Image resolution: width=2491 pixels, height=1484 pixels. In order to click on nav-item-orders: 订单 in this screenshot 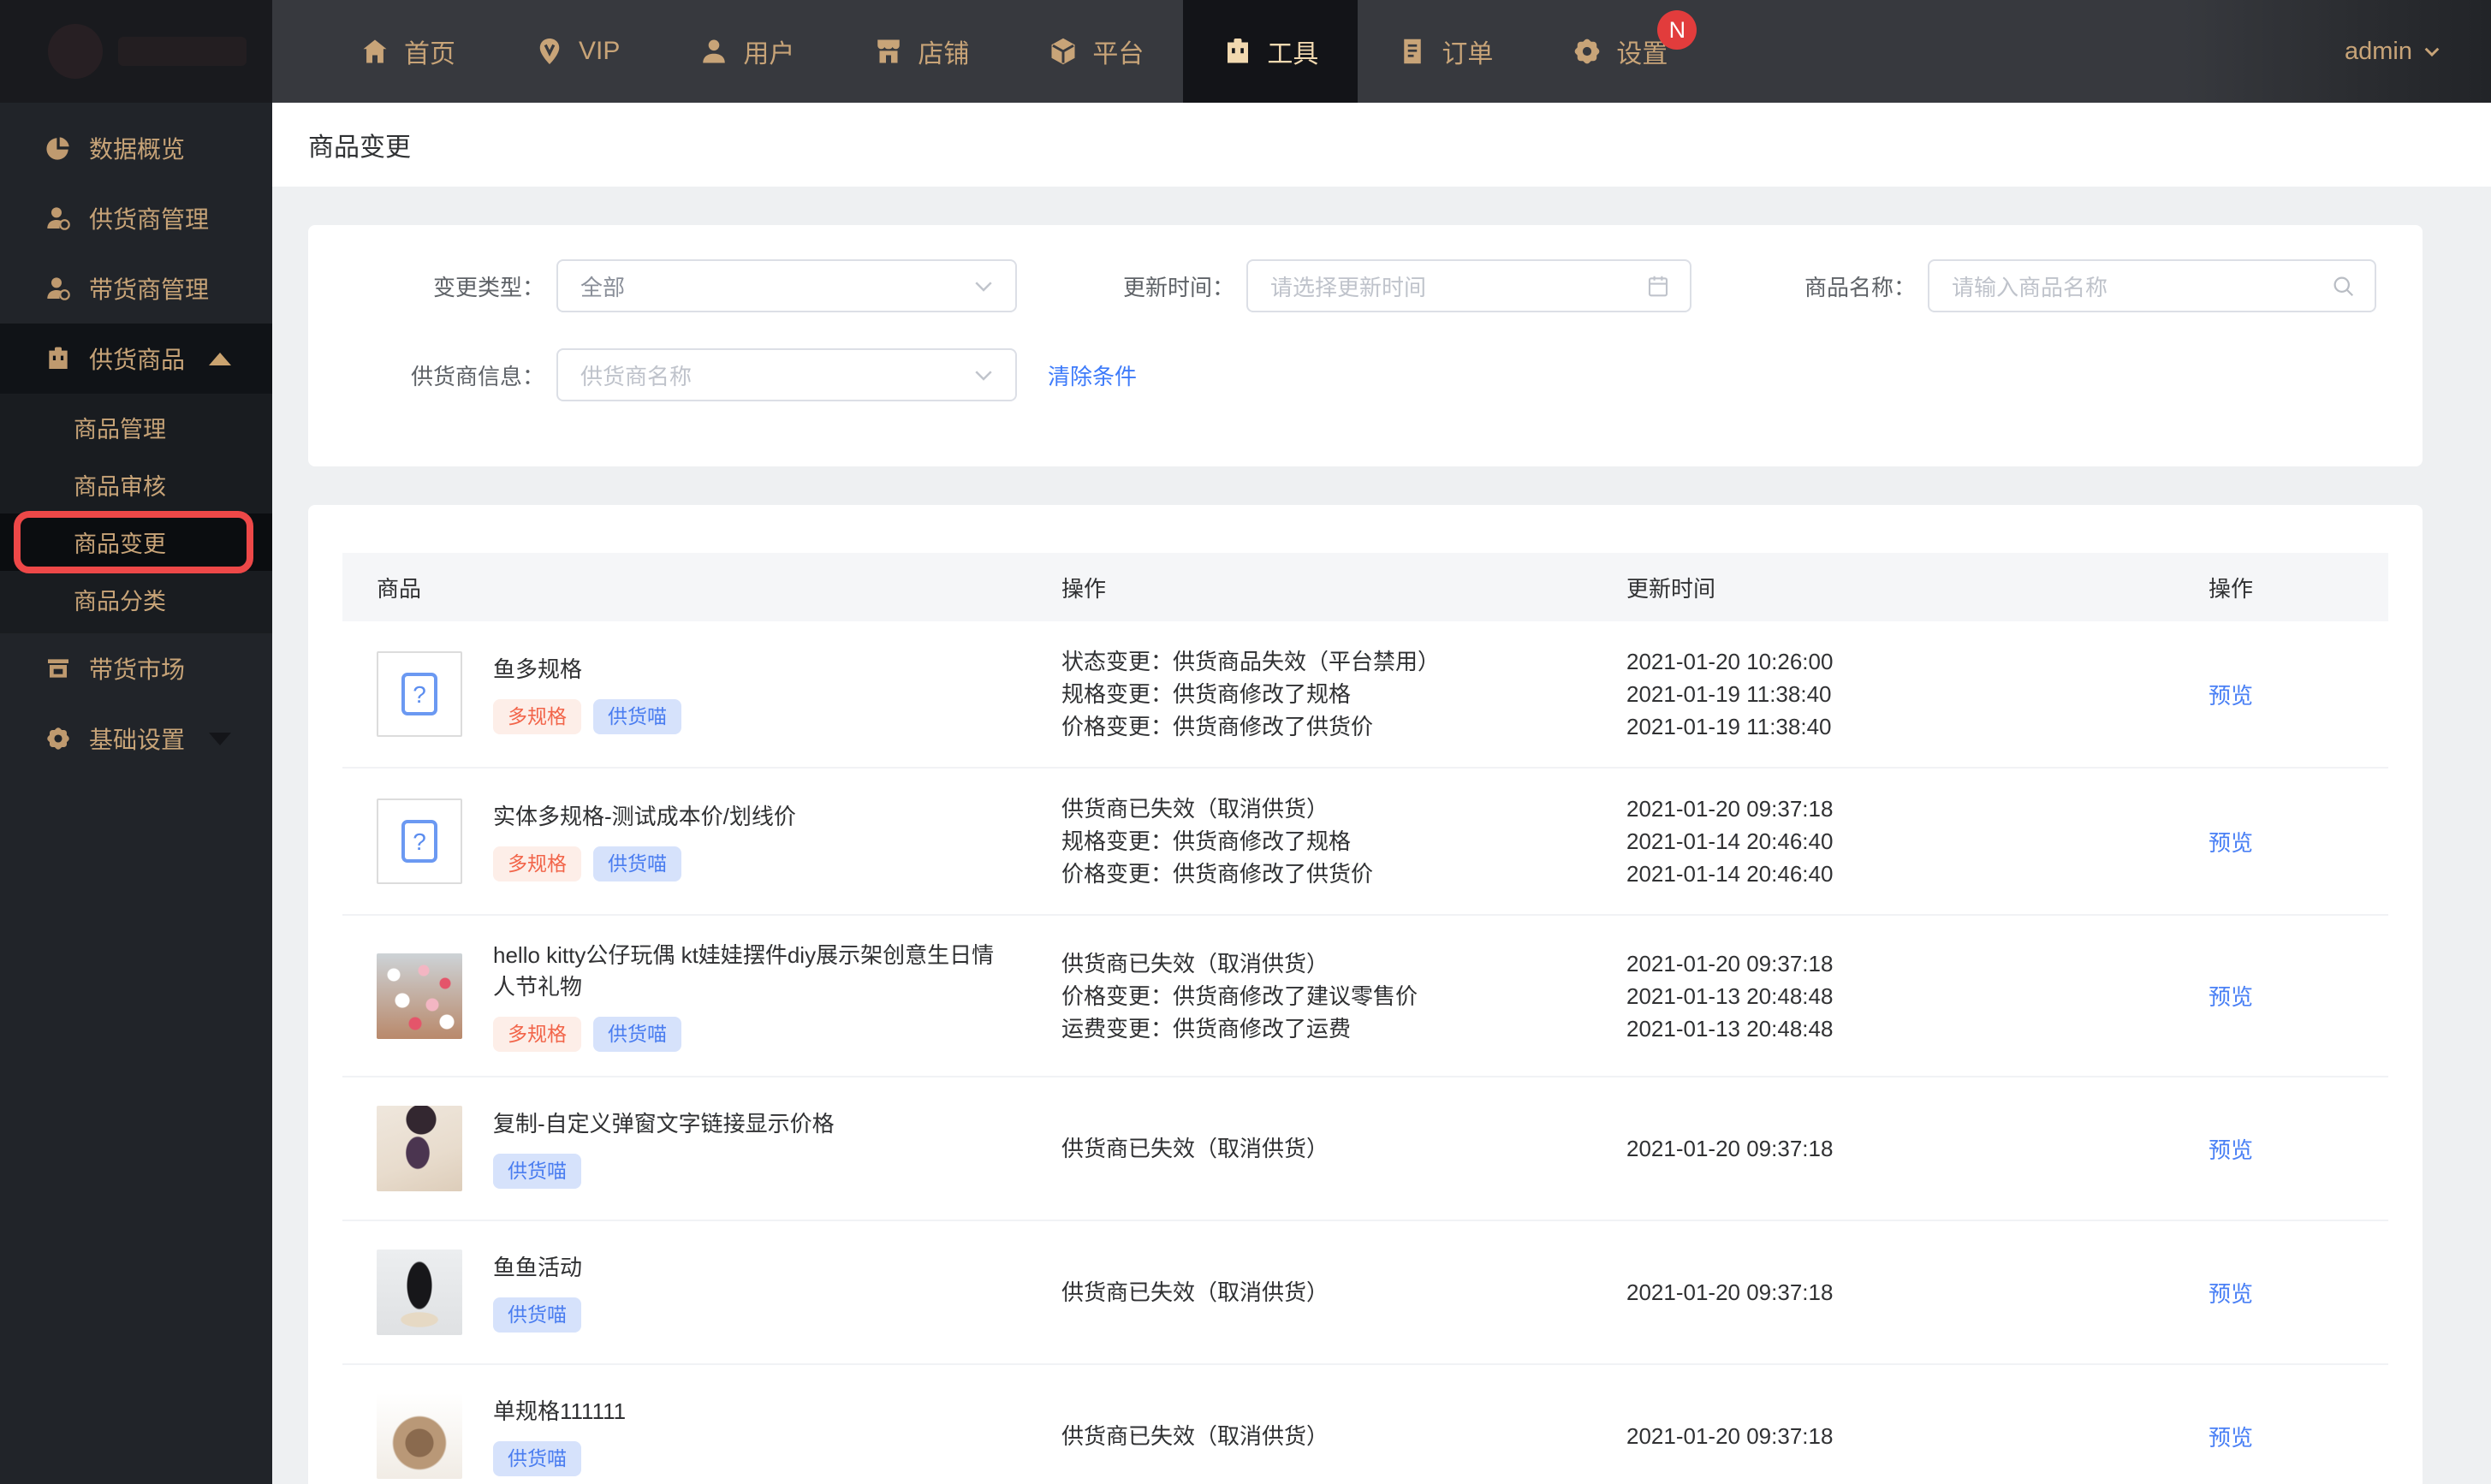, I will do `click(1445, 52)`.